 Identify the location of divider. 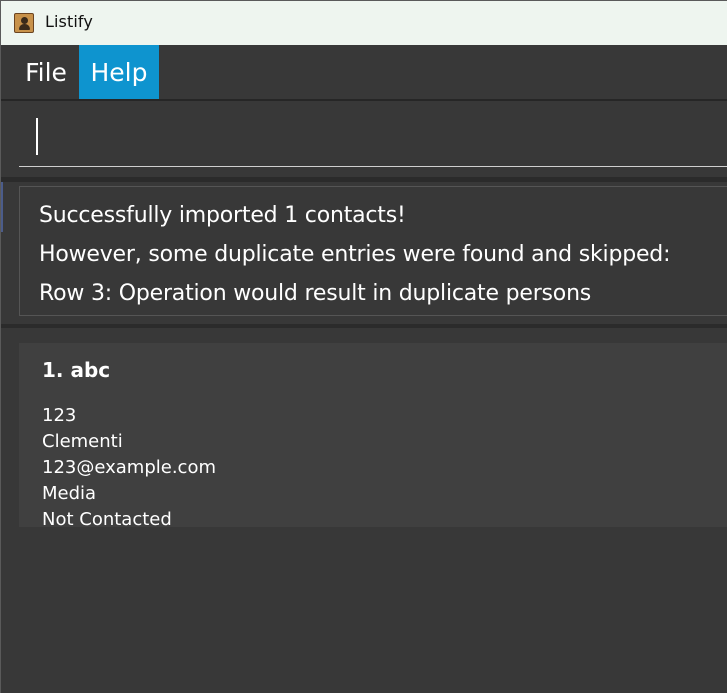
(364, 179).